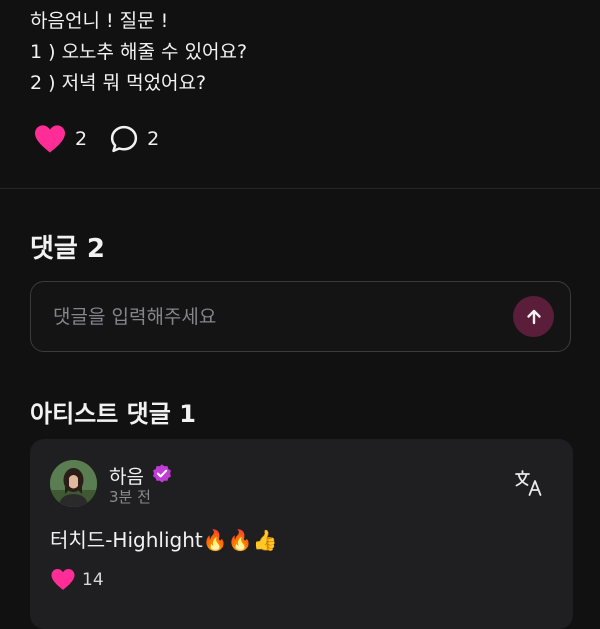 The image size is (600, 629). I want to click on comment-count: 2, so click(153, 139).